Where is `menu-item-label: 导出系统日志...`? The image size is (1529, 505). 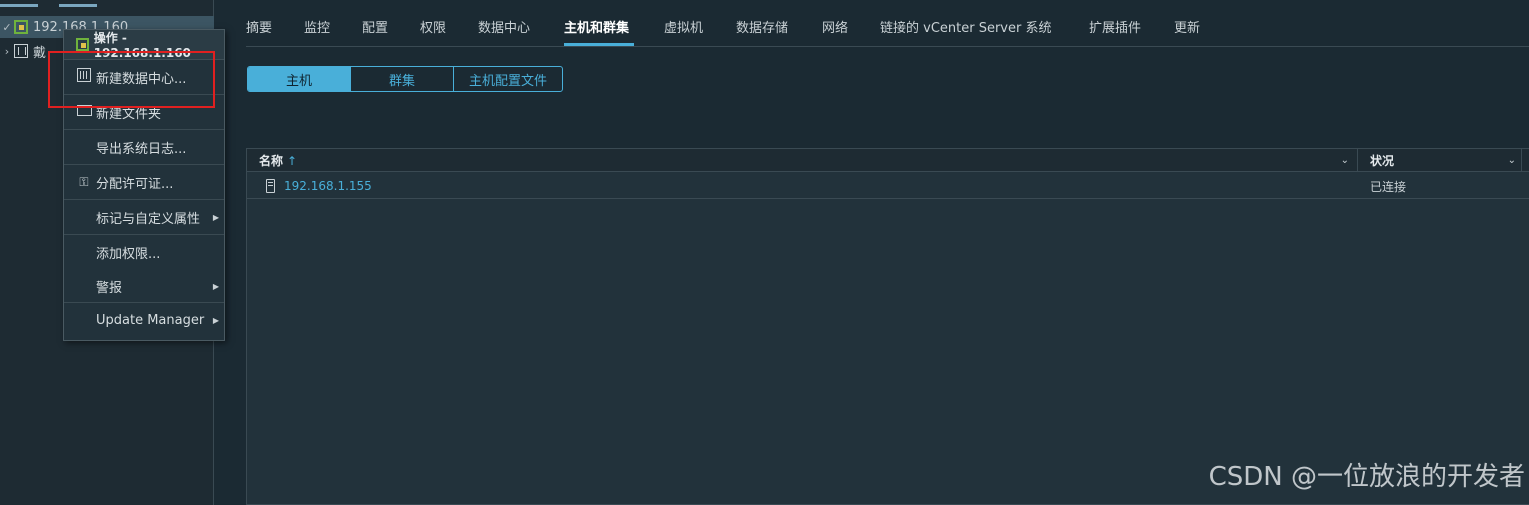 menu-item-label: 导出系统日志... is located at coordinates (141, 149).